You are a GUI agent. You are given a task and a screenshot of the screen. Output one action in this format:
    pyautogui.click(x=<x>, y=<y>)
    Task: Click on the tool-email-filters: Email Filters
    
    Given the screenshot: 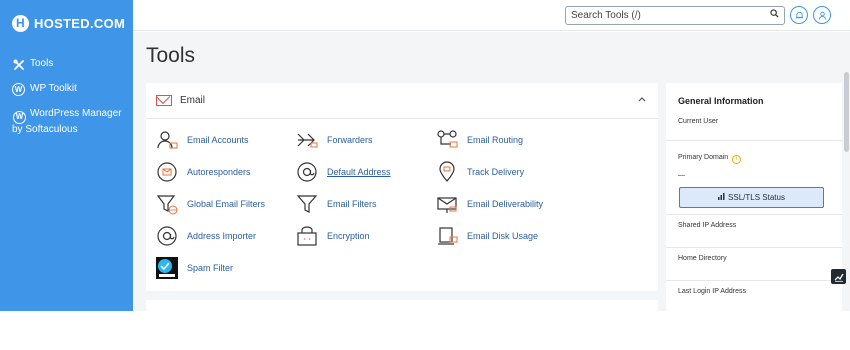 What is the action you would take?
    pyautogui.click(x=336, y=204)
    